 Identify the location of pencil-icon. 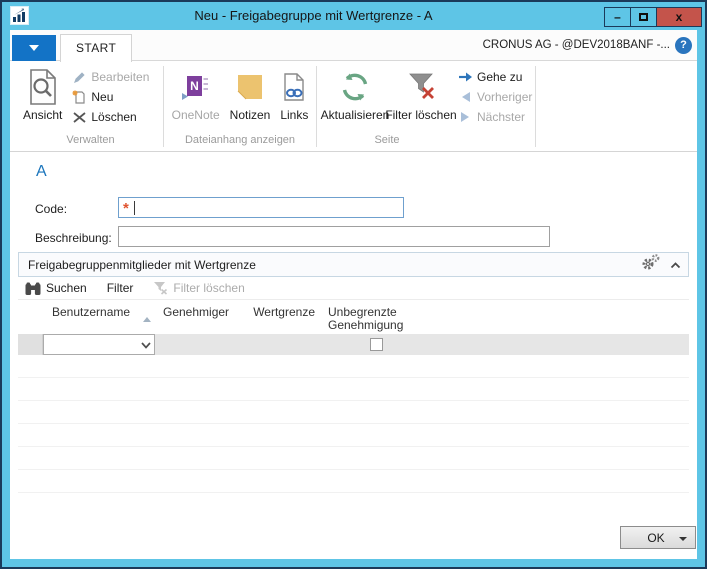
(79, 77).